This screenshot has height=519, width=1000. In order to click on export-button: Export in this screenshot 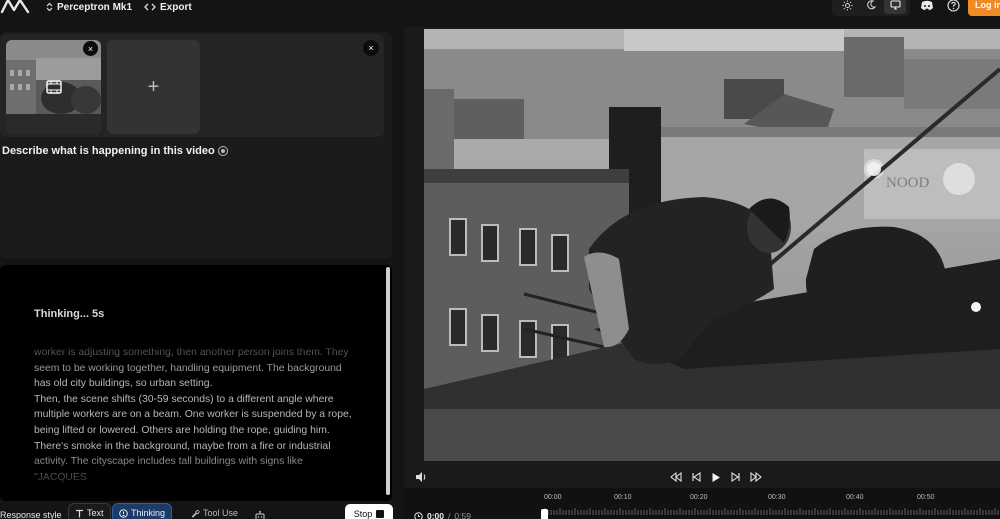, I will do `click(168, 7)`.